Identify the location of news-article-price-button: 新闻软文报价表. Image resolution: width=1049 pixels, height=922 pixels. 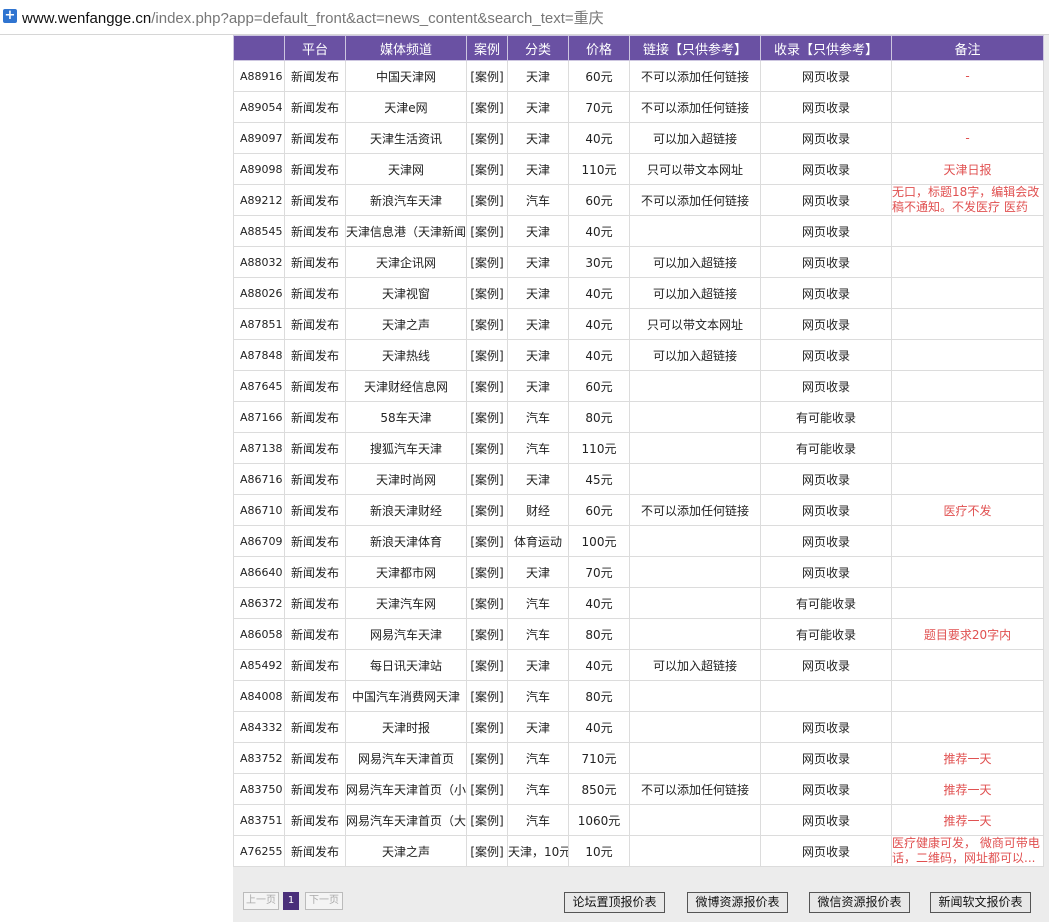
(980, 902).